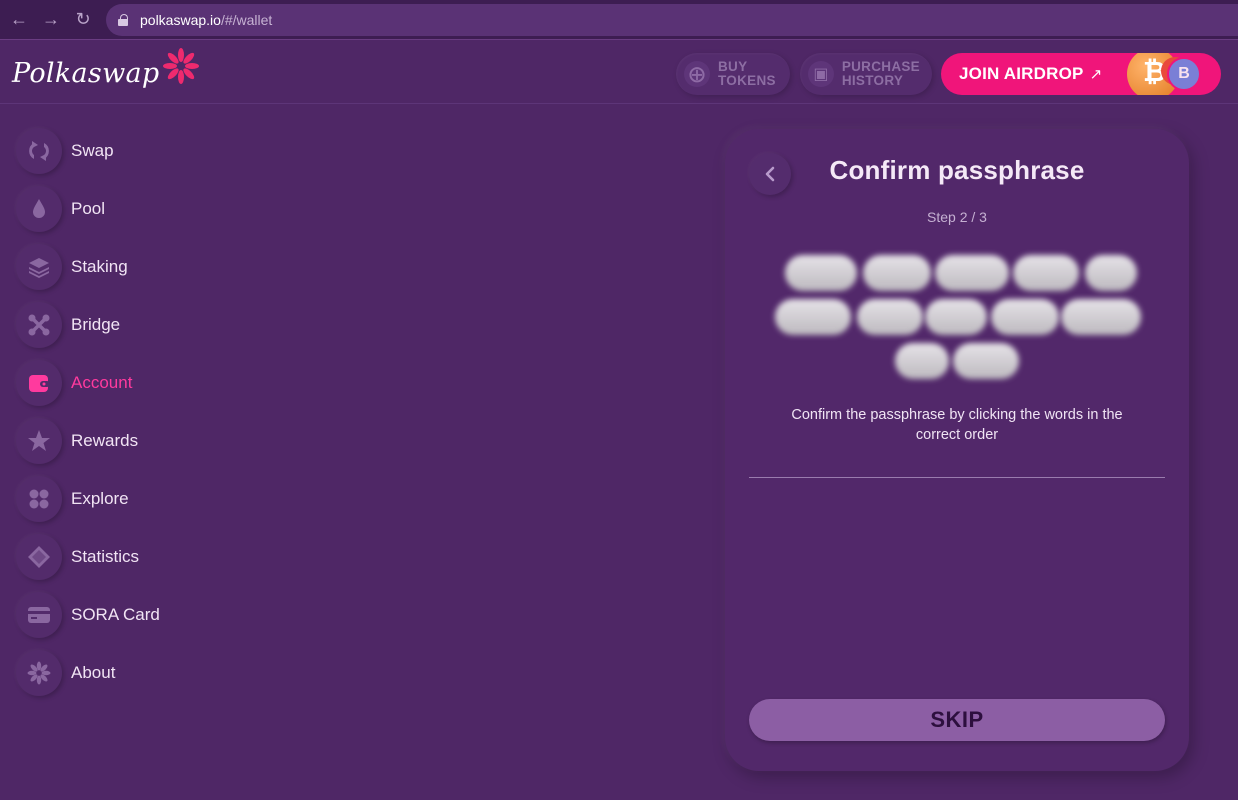 This screenshot has width=1238, height=800. What do you see at coordinates (93, 672) in the screenshot?
I see `sidebar-item-label: About` at bounding box center [93, 672].